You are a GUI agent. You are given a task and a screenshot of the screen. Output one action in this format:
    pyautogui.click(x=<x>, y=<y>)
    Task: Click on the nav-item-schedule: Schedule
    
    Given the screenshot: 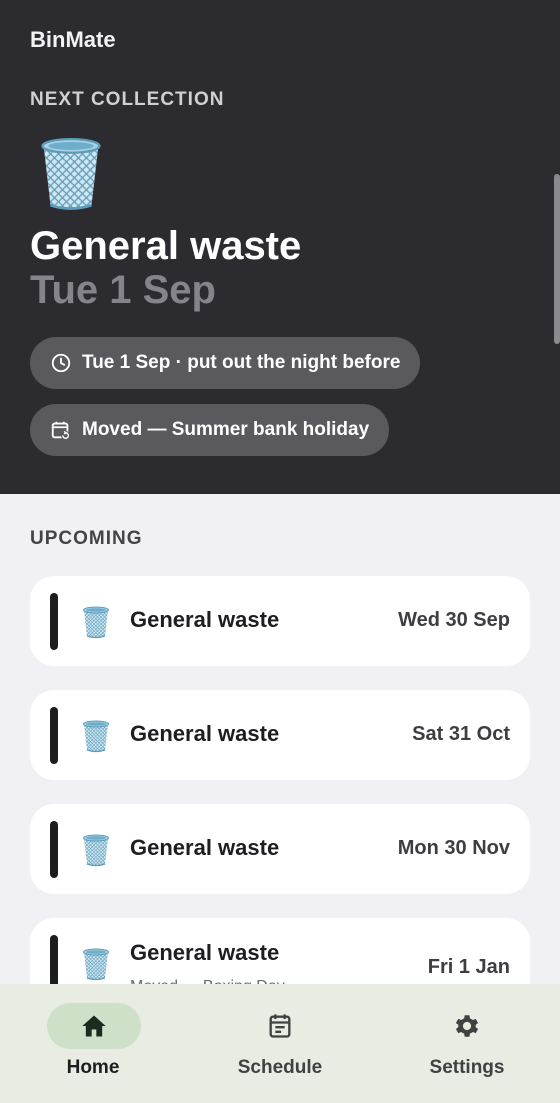 What is the action you would take?
    pyautogui.click(x=280, y=1043)
    